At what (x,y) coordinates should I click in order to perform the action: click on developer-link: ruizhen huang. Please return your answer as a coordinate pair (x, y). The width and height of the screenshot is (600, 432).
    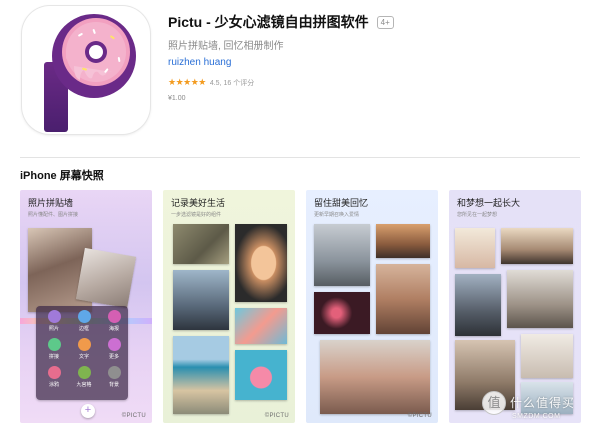
    Looking at the image, I should click on (199, 62).